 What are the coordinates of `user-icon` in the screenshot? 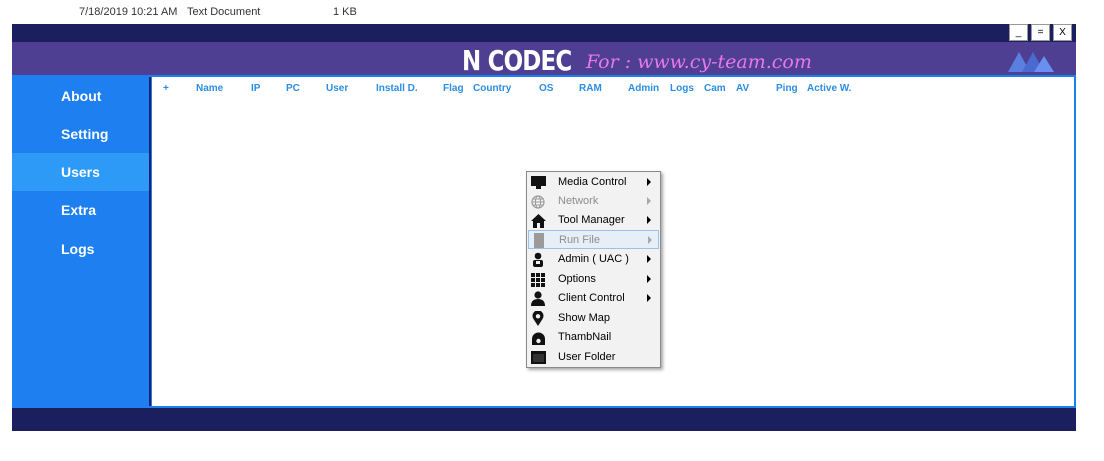 It's located at (538, 298).